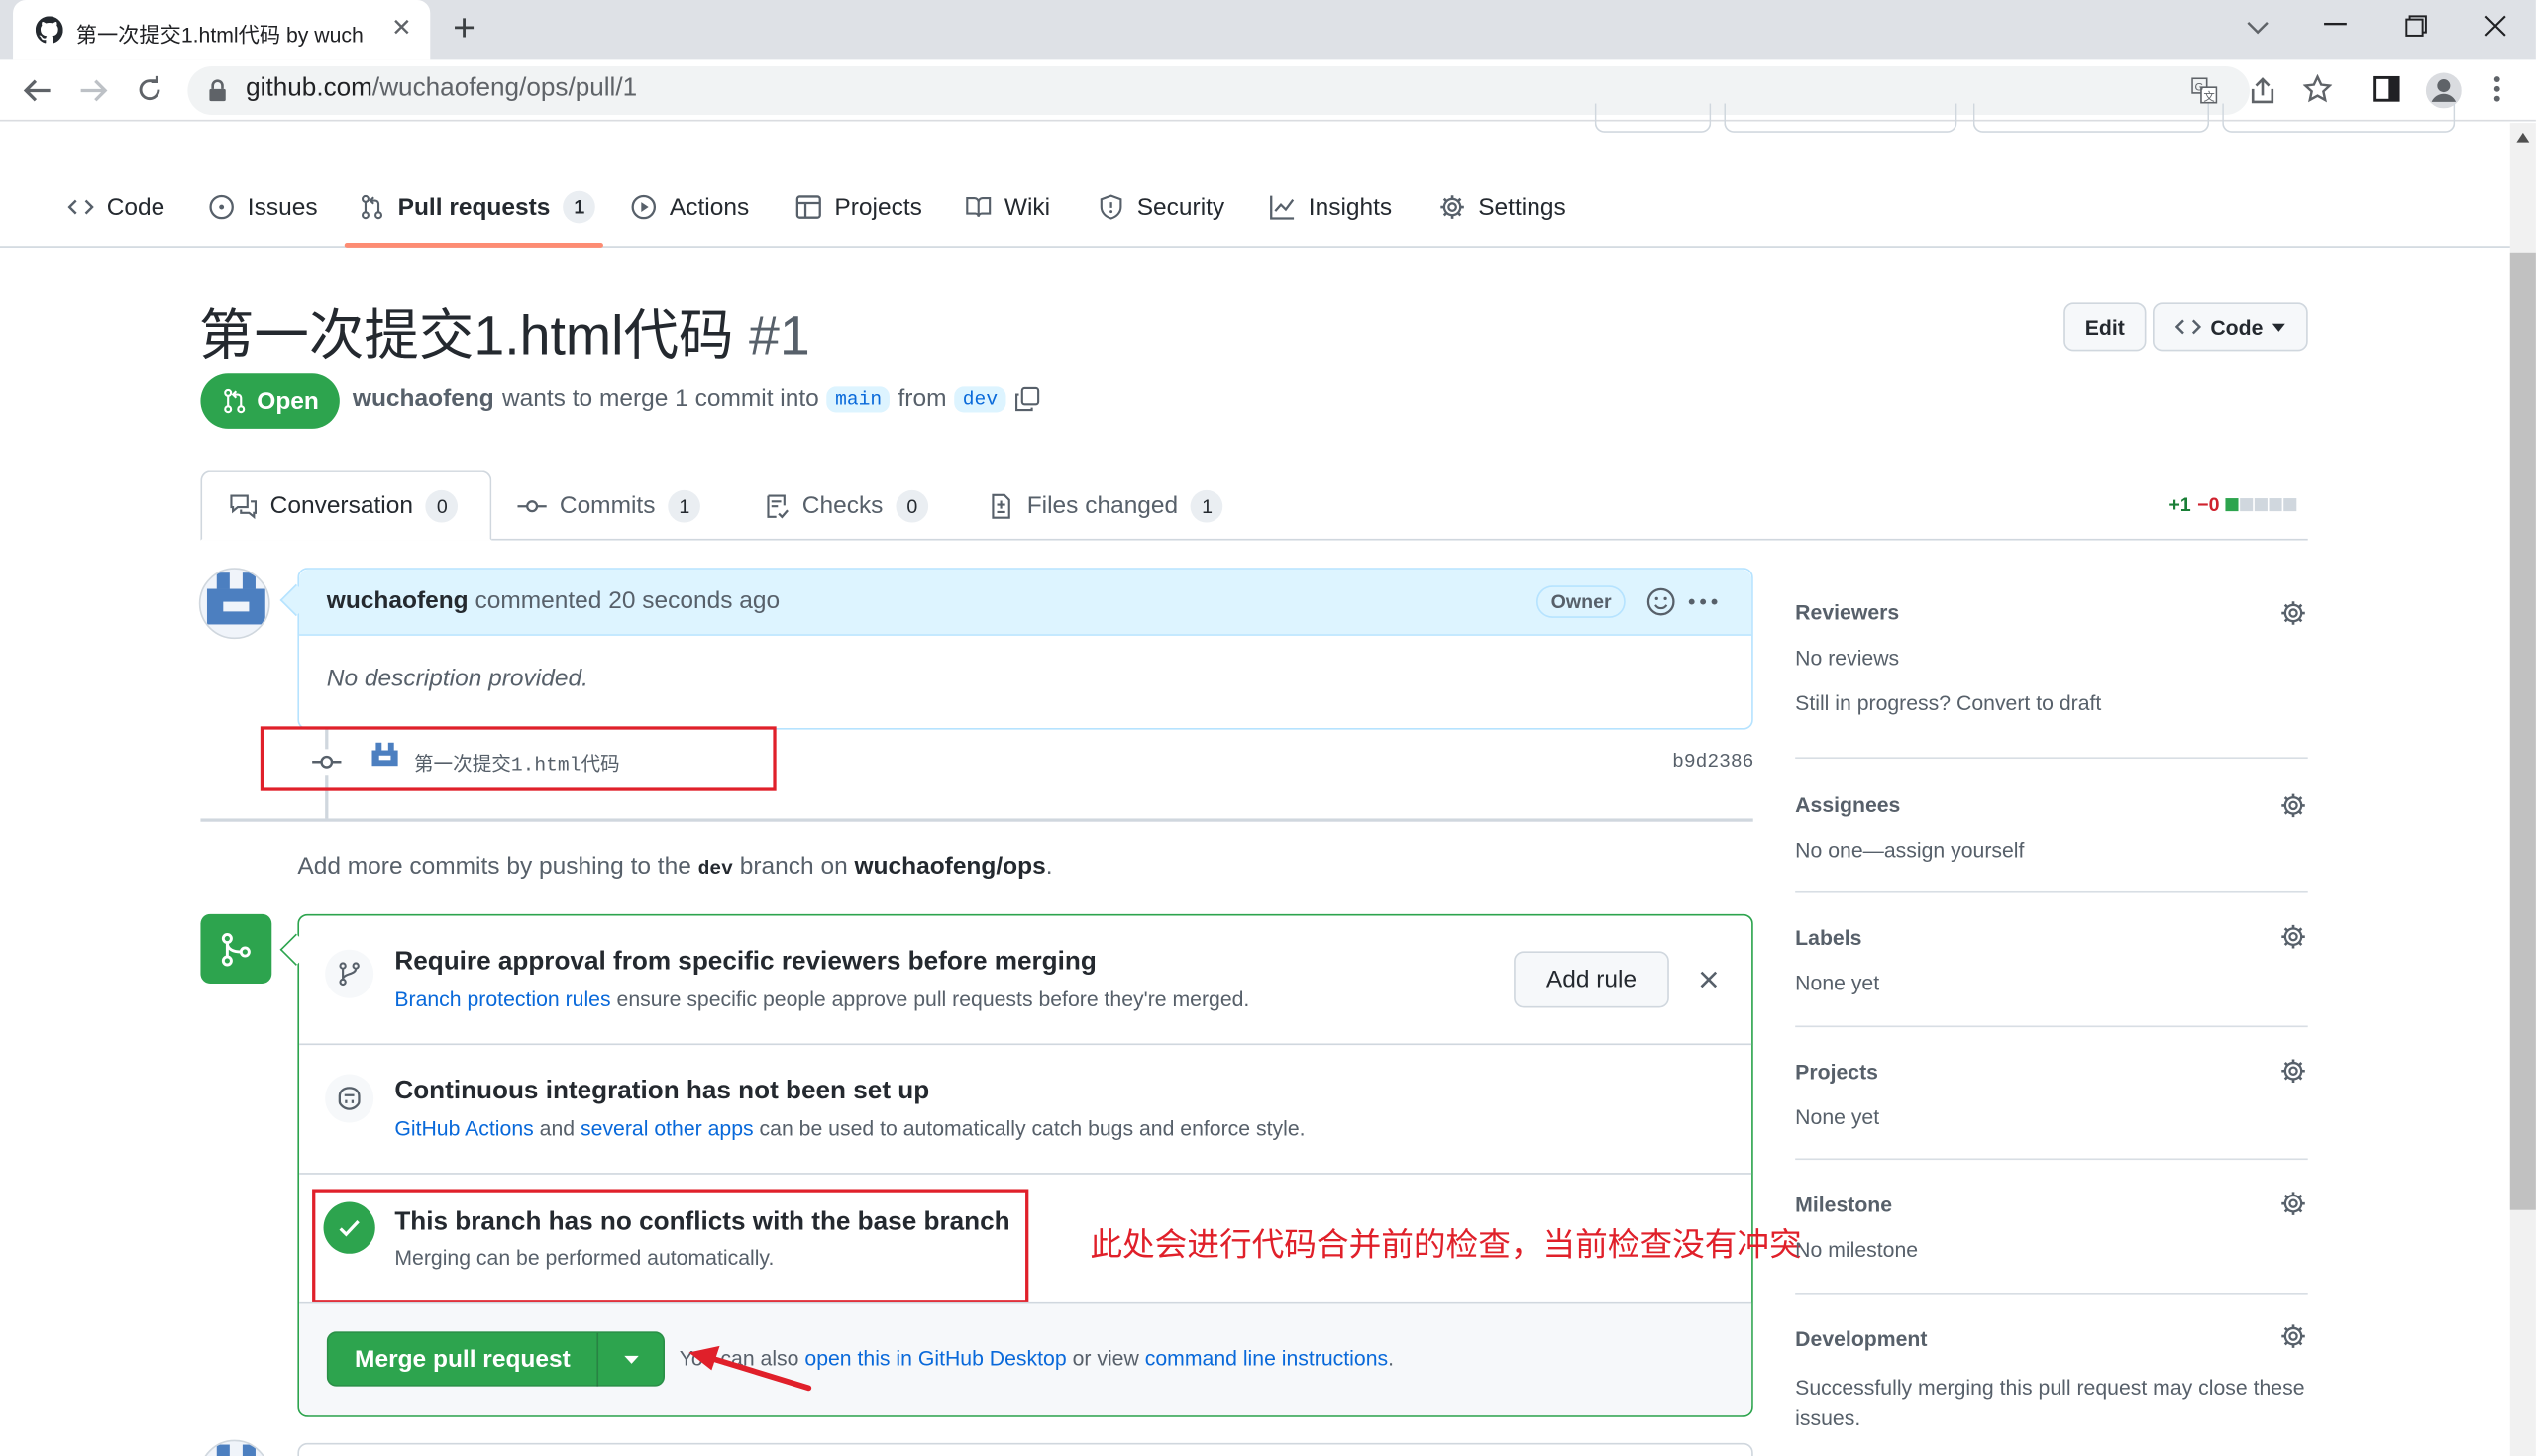  Describe the element at coordinates (477, 206) in the screenshot. I see `nav-pull-requests: Pull requests 1` at that location.